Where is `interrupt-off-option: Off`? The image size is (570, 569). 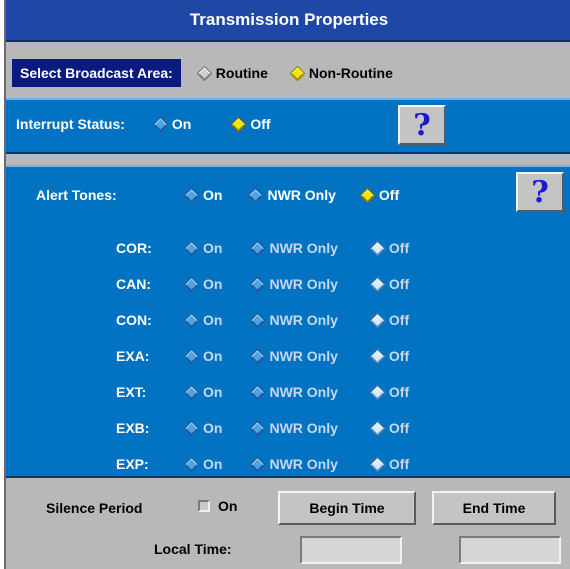 interrupt-off-option: Off is located at coordinates (251, 124).